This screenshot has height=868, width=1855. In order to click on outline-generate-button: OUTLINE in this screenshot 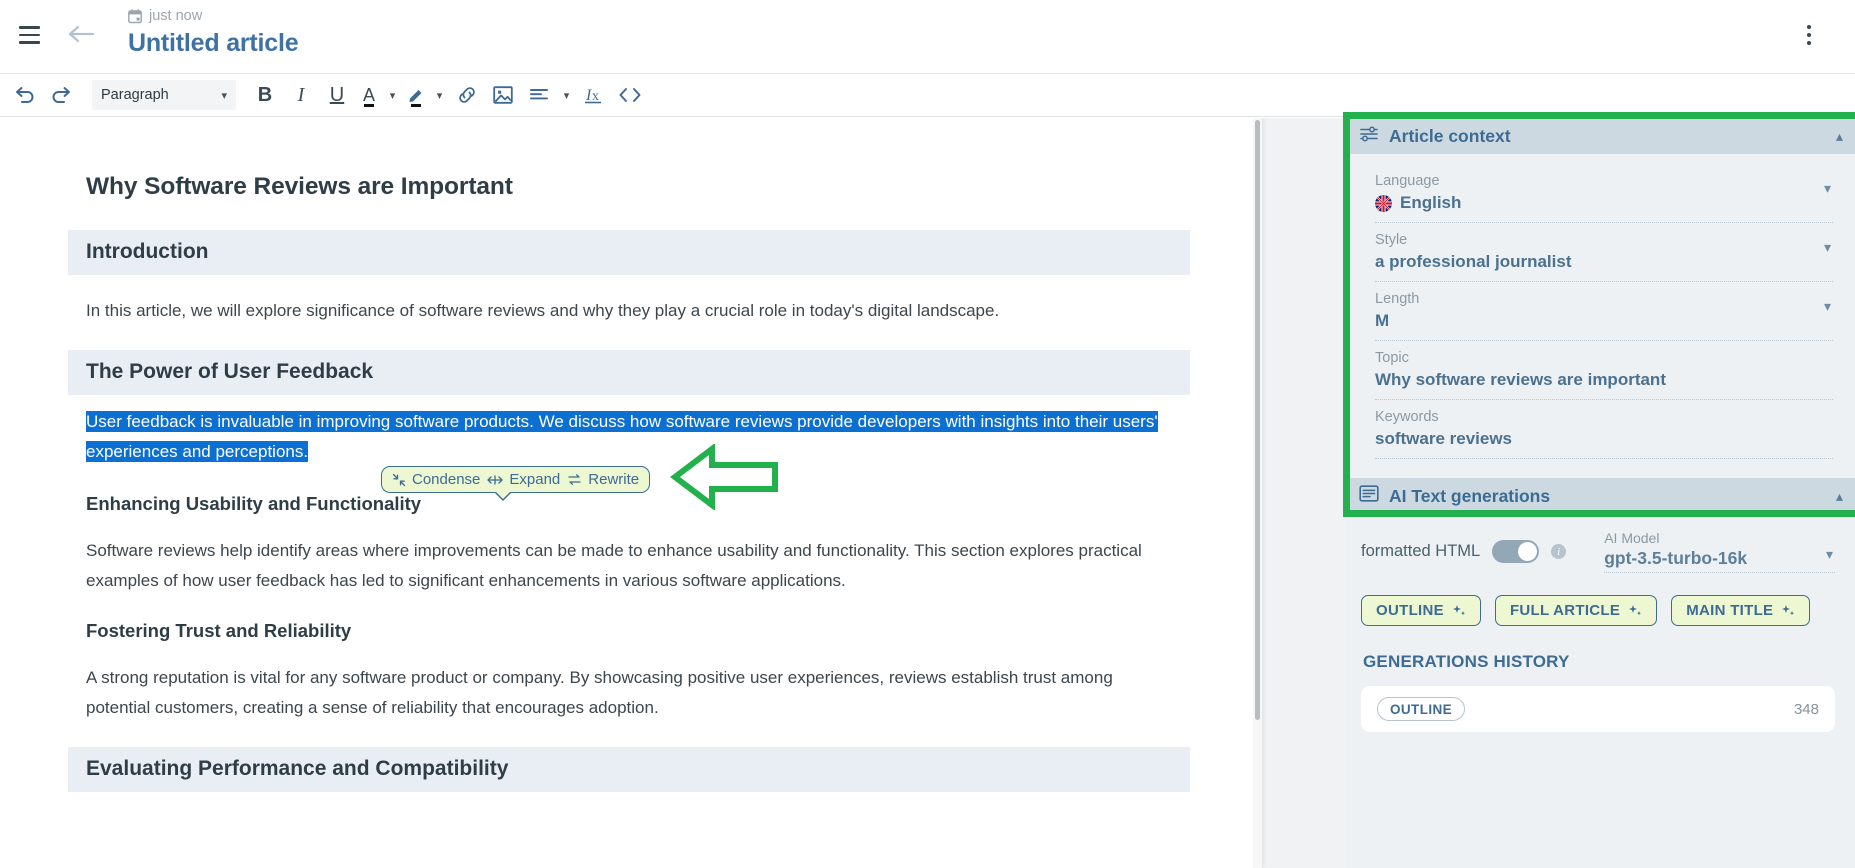, I will do `click(1421, 610)`.